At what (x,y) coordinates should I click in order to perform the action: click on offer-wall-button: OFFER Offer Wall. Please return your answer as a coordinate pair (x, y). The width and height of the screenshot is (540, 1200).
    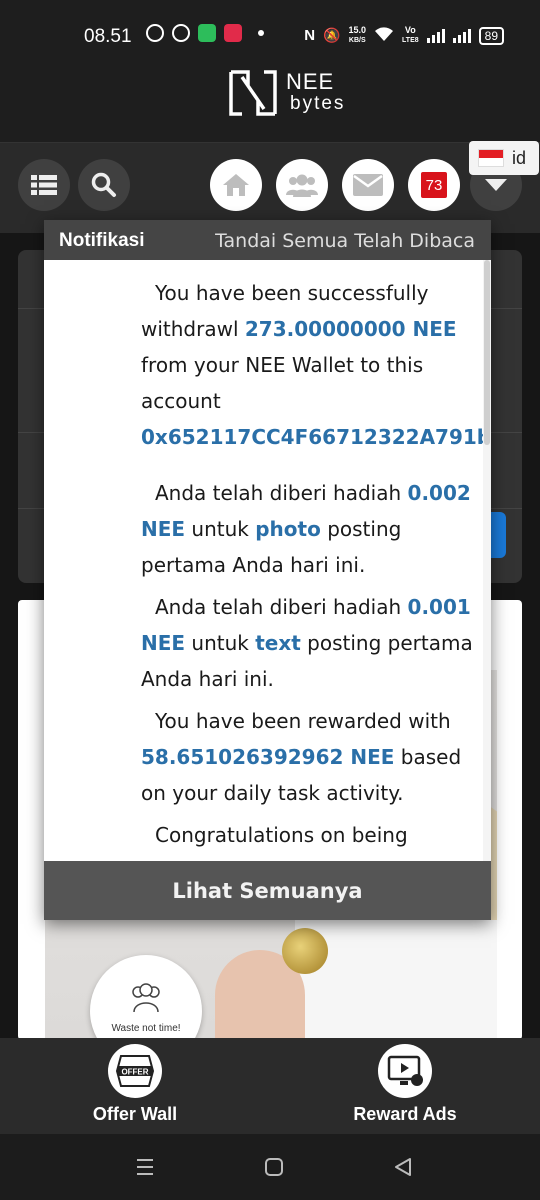
    Looking at the image, I should click on (135, 1086).